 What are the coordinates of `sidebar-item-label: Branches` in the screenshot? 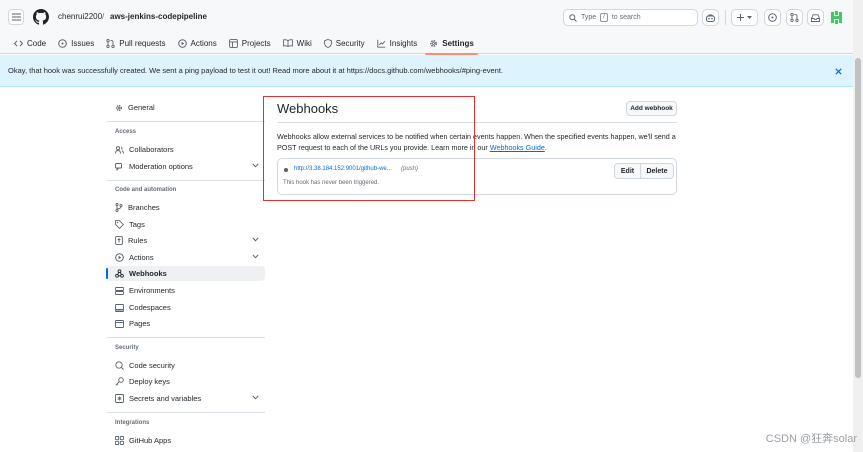 It's located at (144, 207).